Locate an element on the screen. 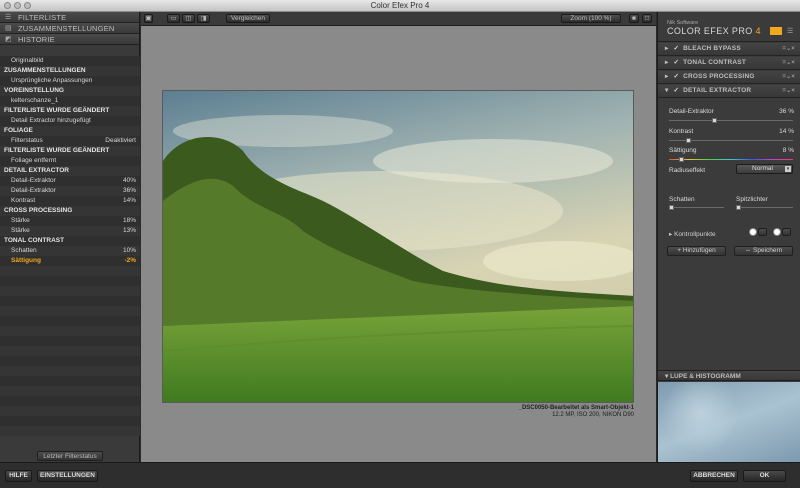  background-color-icon: ■ is located at coordinates (634, 18).